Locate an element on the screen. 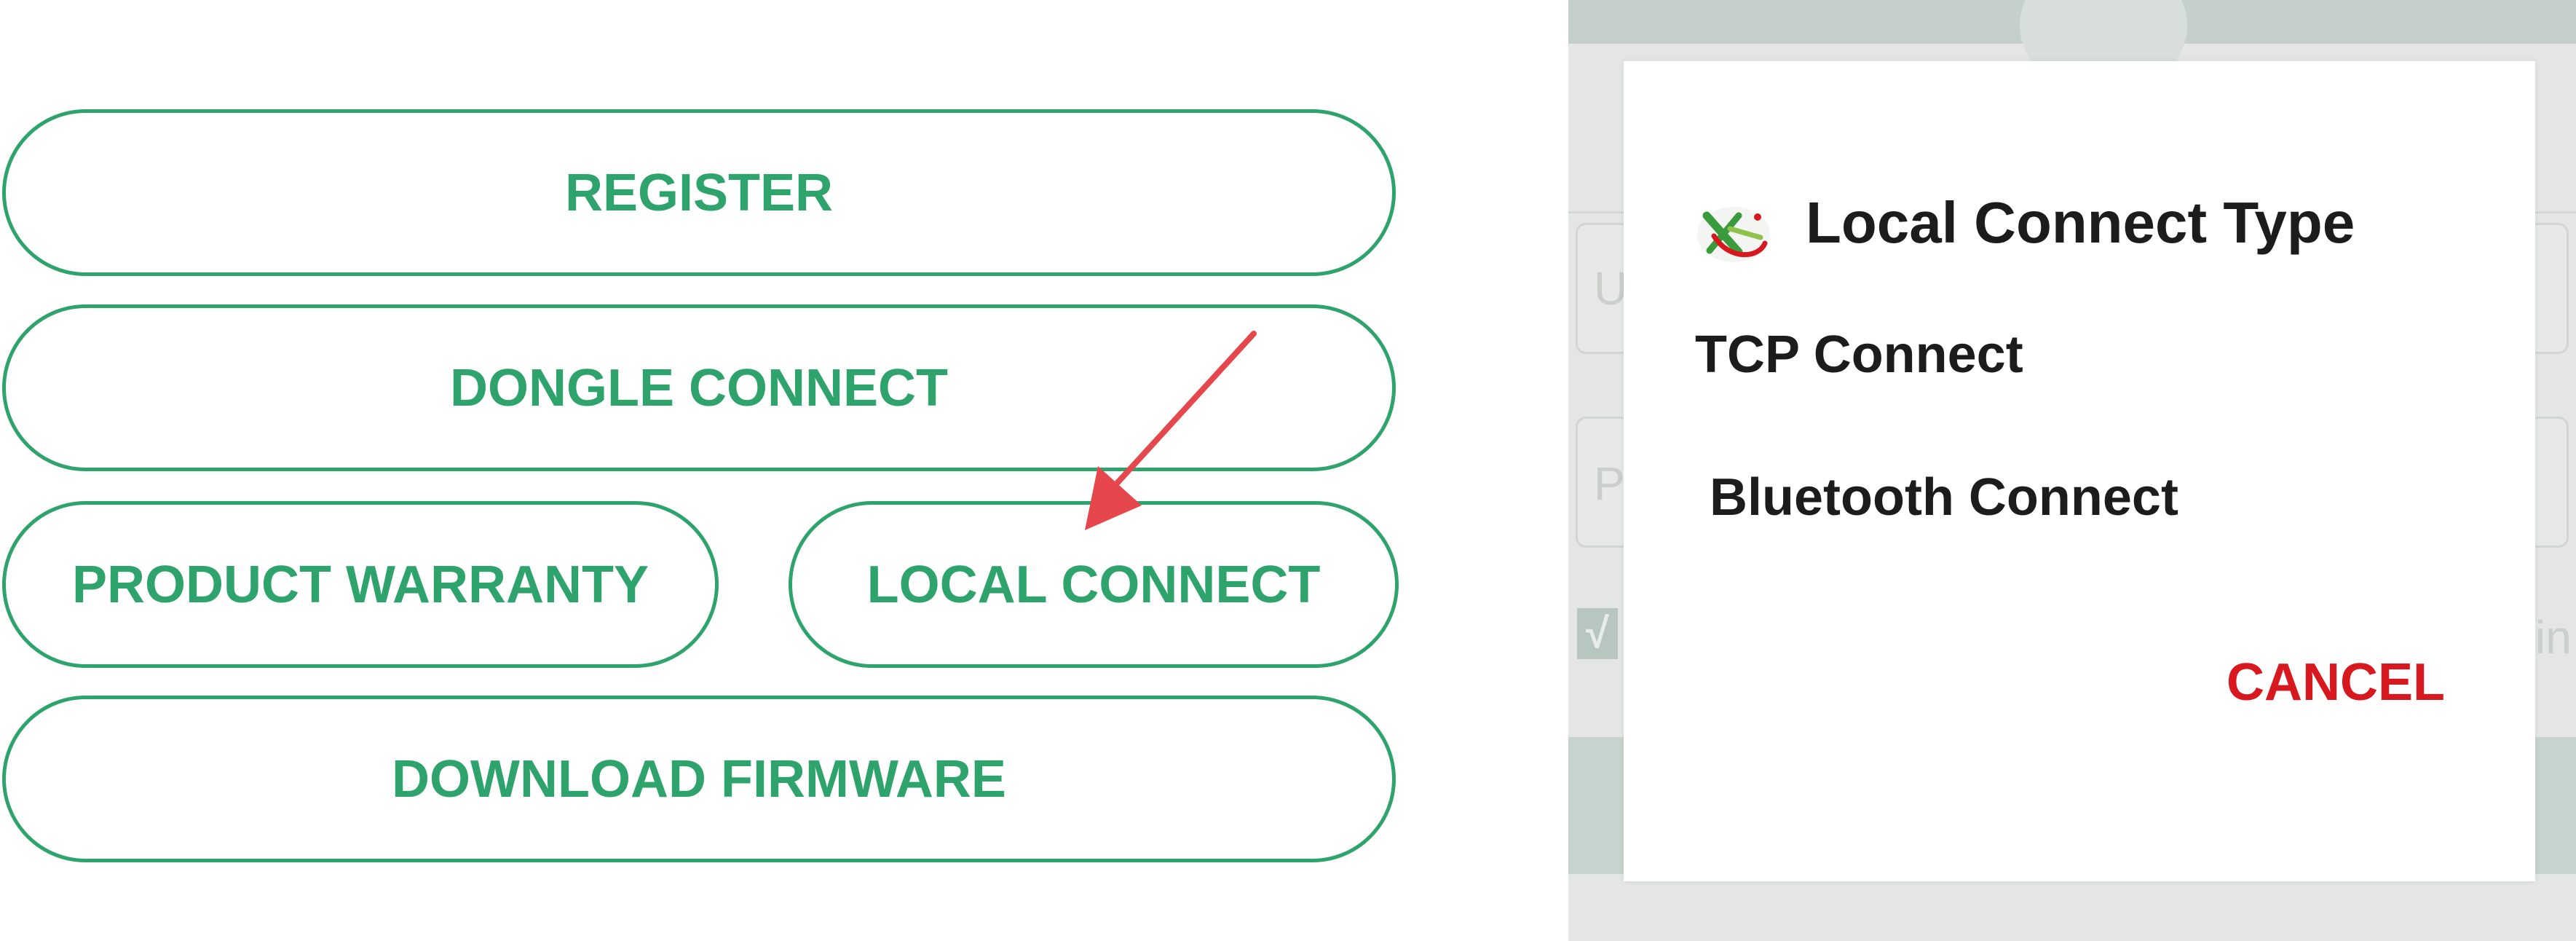  dongle-connect-button: DONGLE CONNECT is located at coordinates (699, 388).